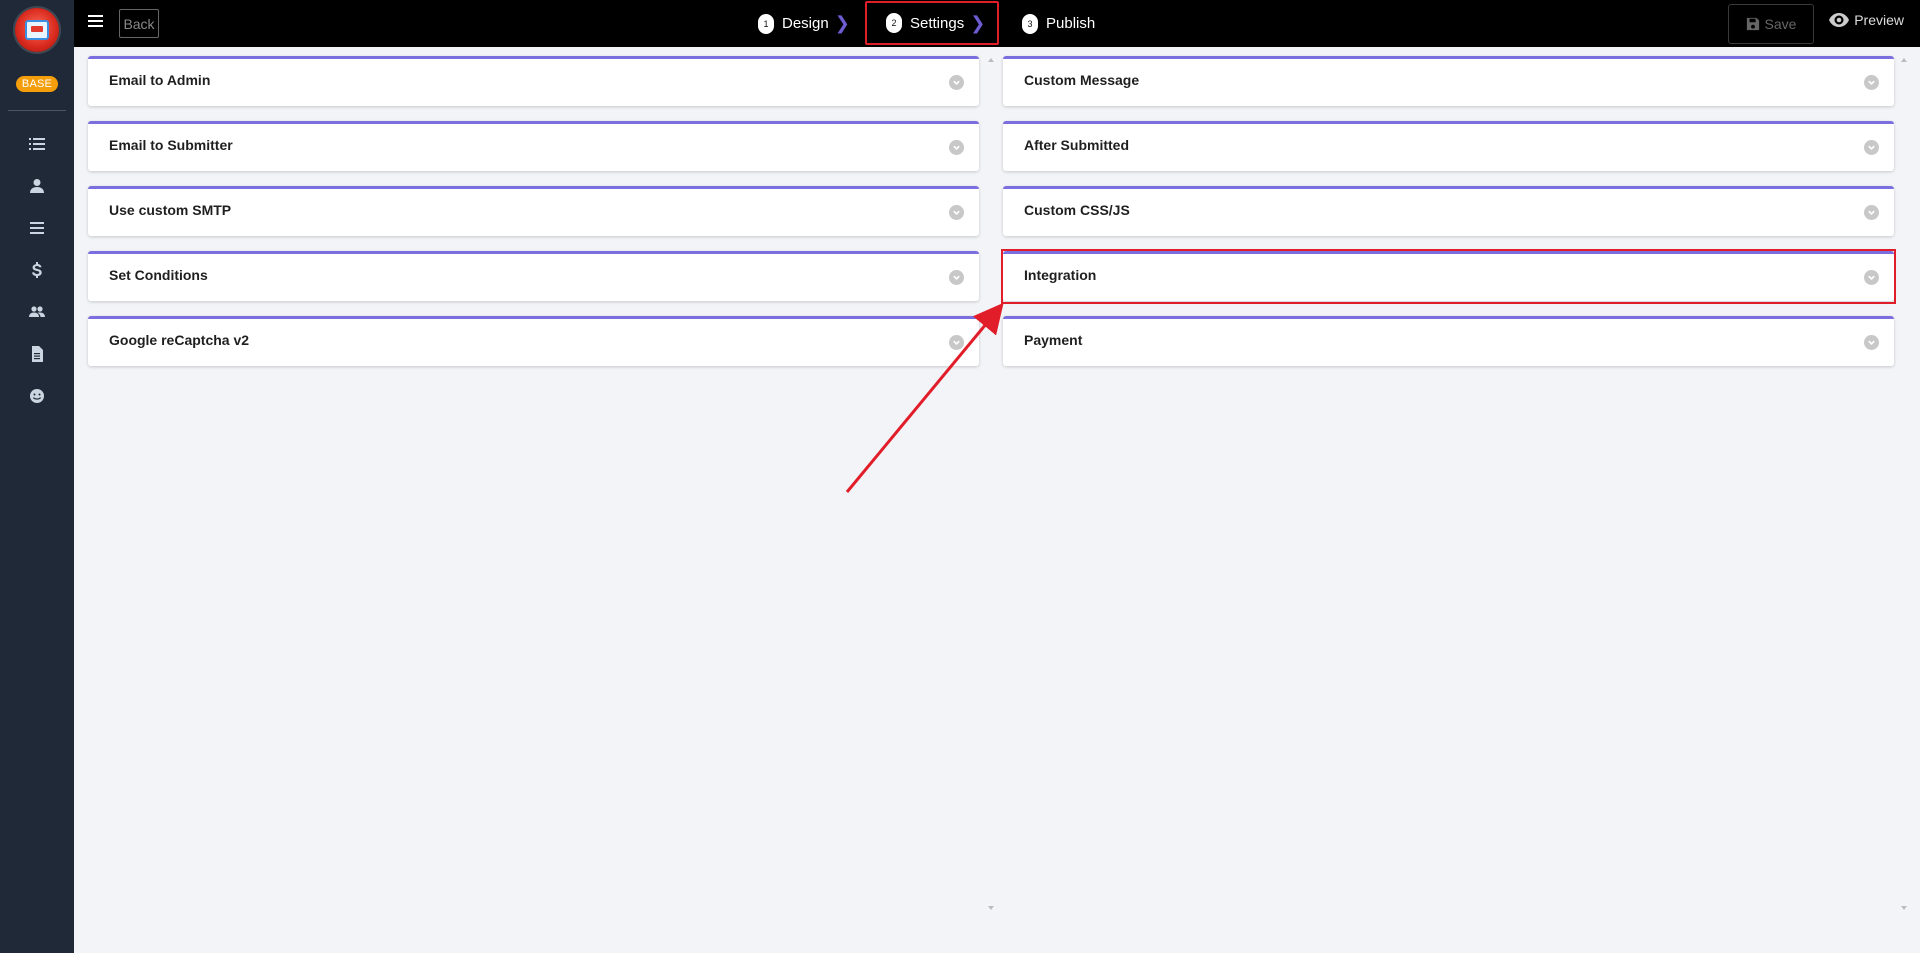 This screenshot has height=953, width=1920. Describe the element at coordinates (937, 23) in the screenshot. I see `step-label: Settings` at that location.